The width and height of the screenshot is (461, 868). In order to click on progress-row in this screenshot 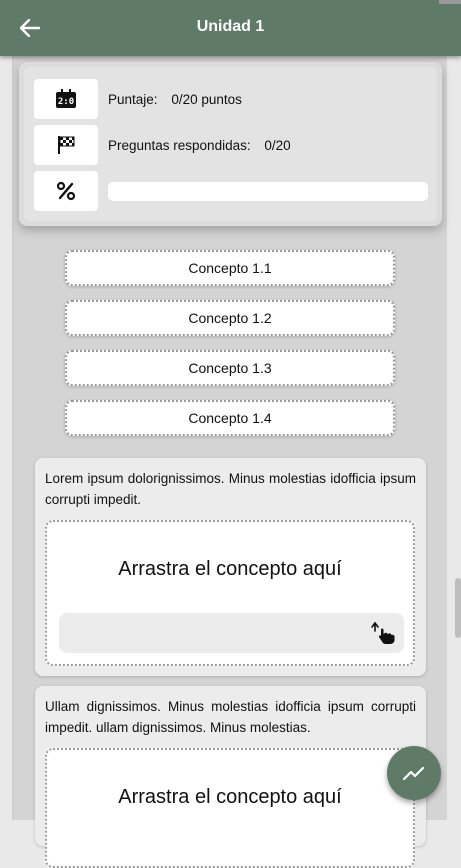, I will do `click(231, 191)`.